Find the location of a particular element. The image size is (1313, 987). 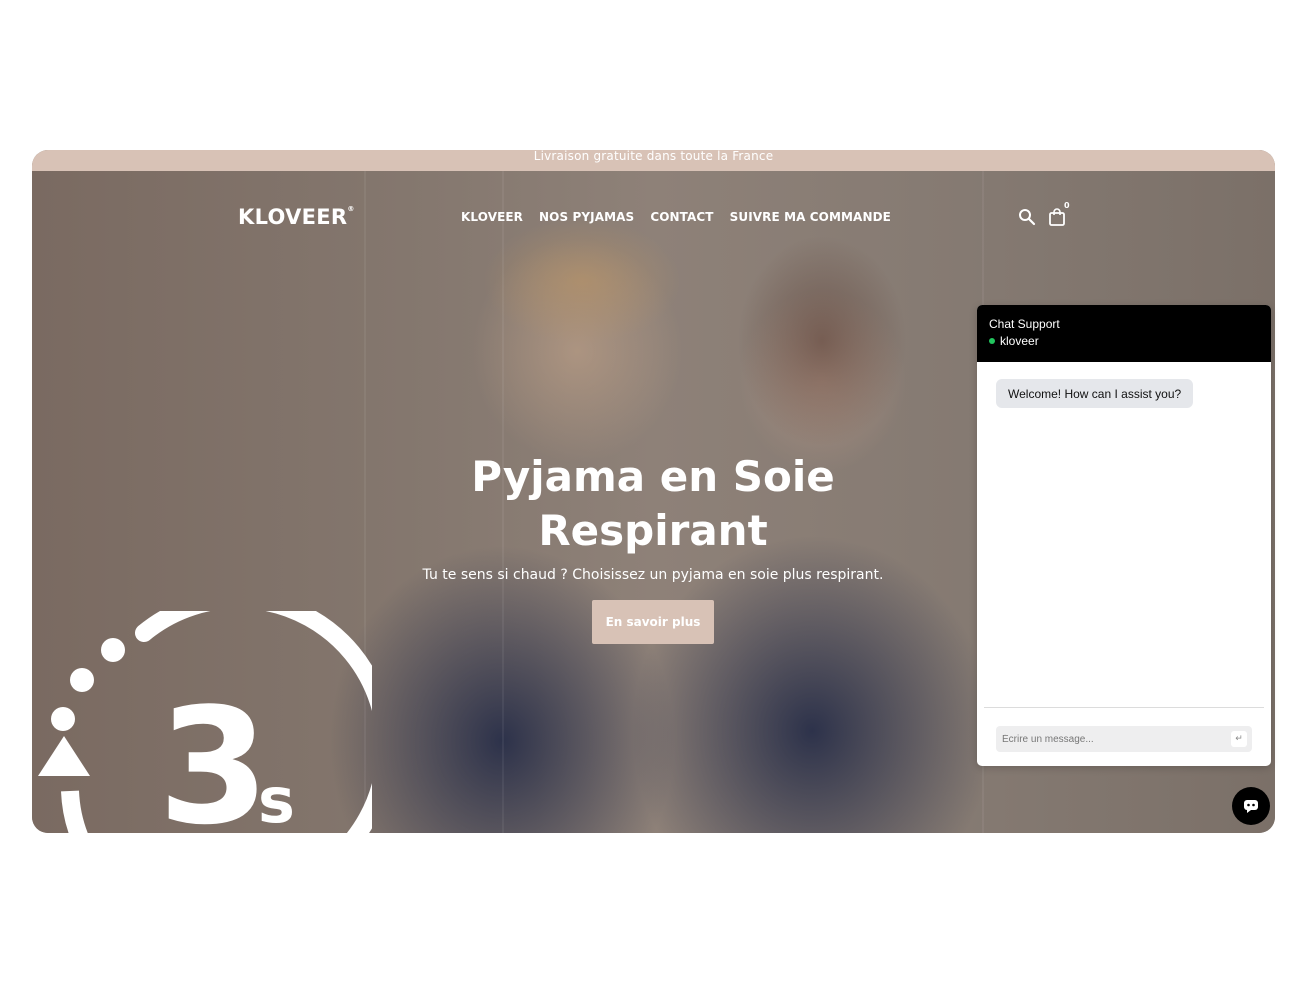

chatbot-icon is located at coordinates (1251, 806).